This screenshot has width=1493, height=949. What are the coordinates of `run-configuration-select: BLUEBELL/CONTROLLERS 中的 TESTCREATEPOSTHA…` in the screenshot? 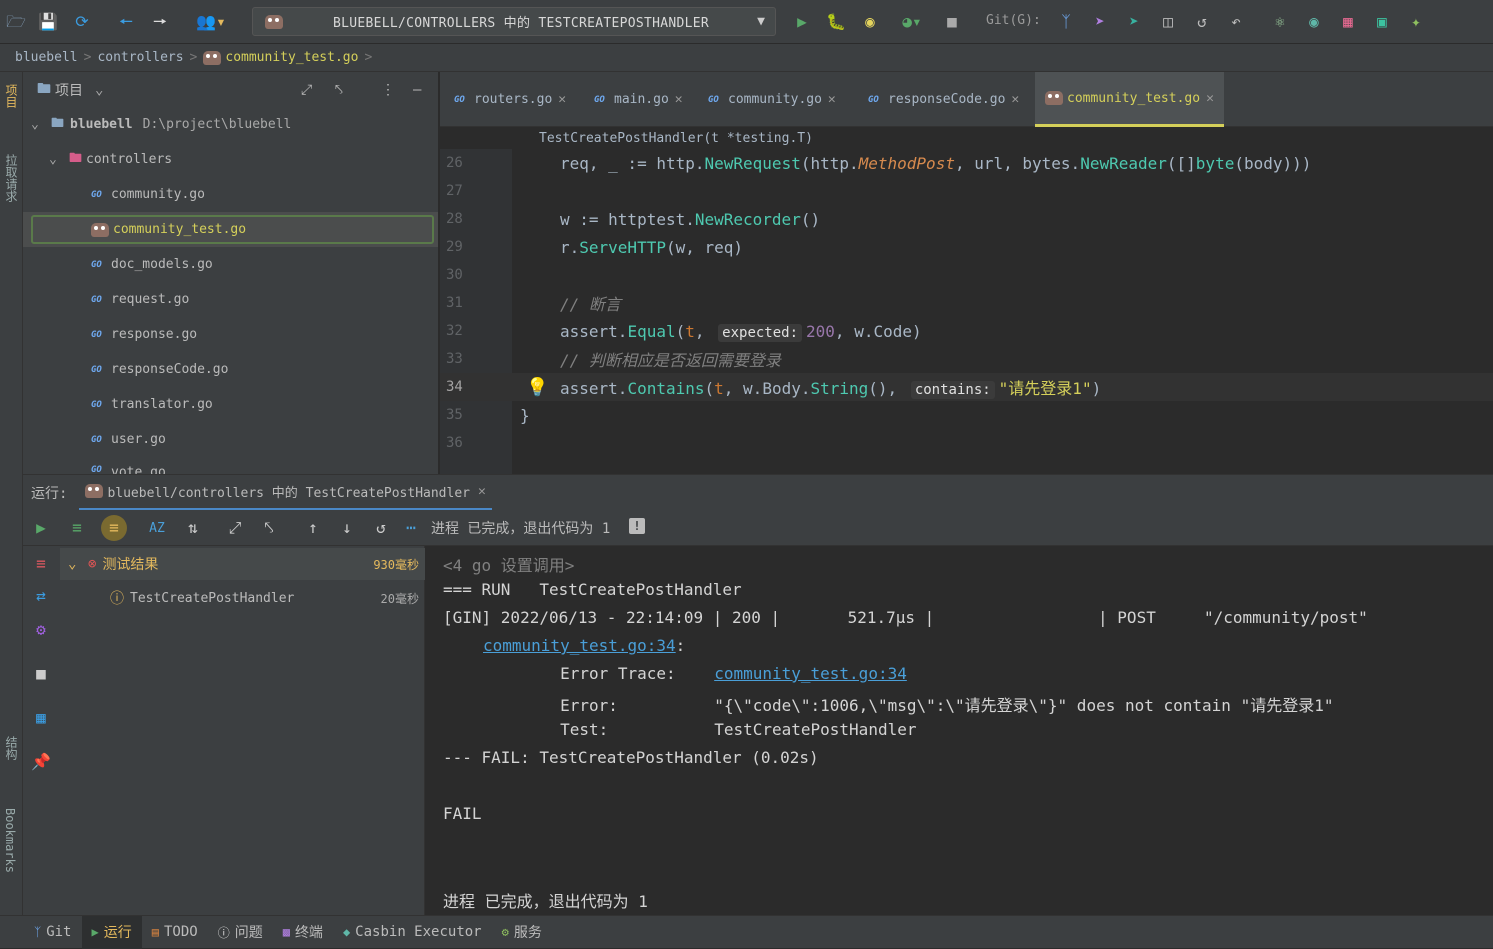 It's located at (514, 21).